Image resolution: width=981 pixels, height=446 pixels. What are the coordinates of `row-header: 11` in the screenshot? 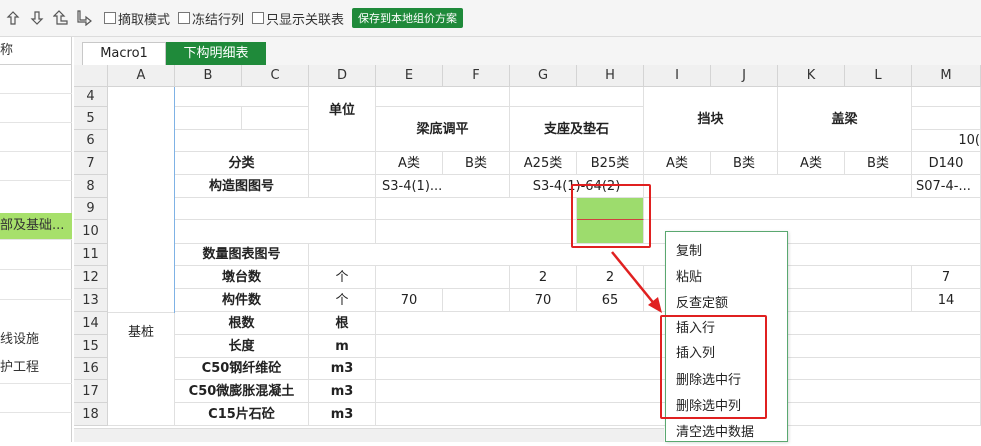 It's located at (91, 255).